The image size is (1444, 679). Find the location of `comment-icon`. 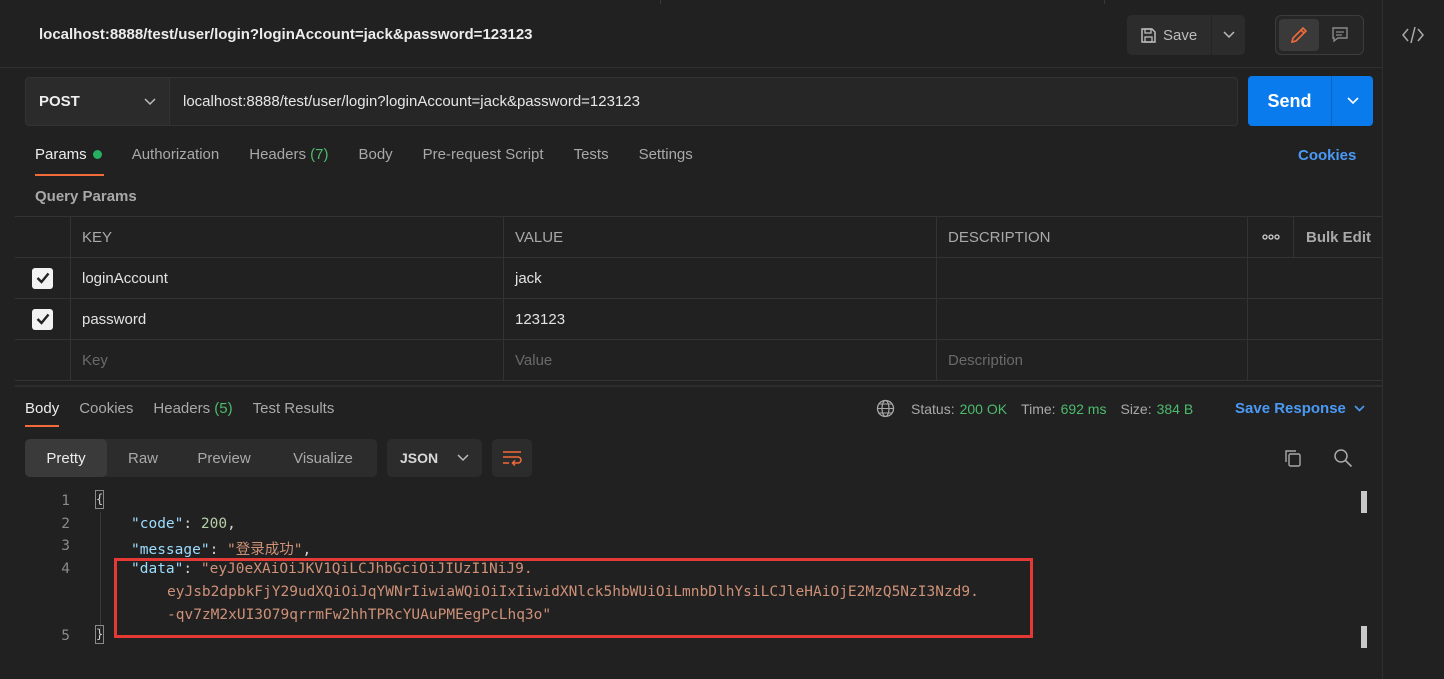

comment-icon is located at coordinates (1340, 35).